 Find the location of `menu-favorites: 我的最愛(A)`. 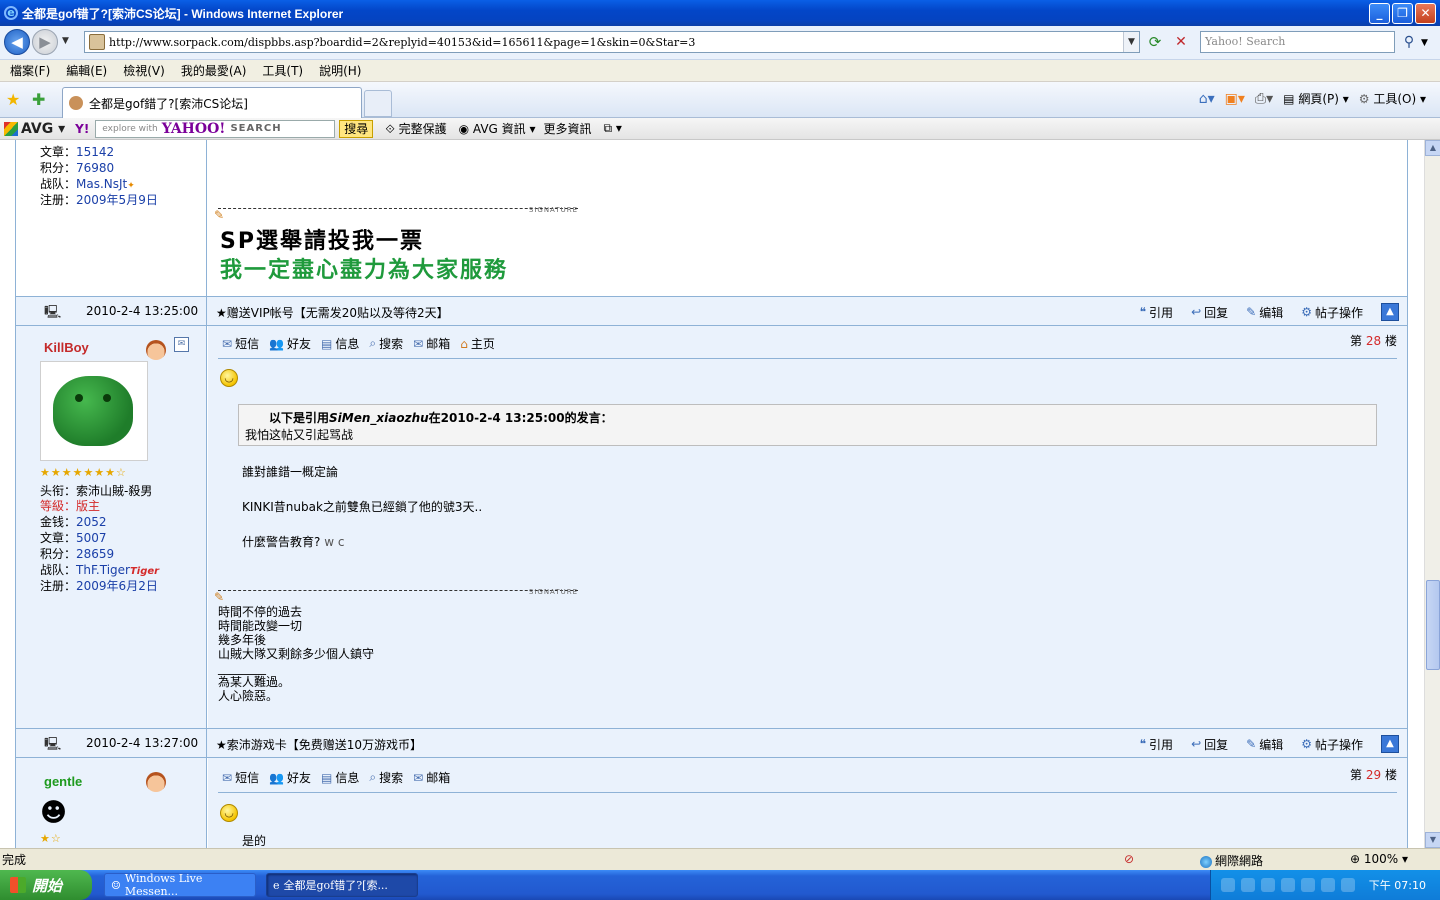

menu-favorites: 我的最愛(A) is located at coordinates (214, 70).